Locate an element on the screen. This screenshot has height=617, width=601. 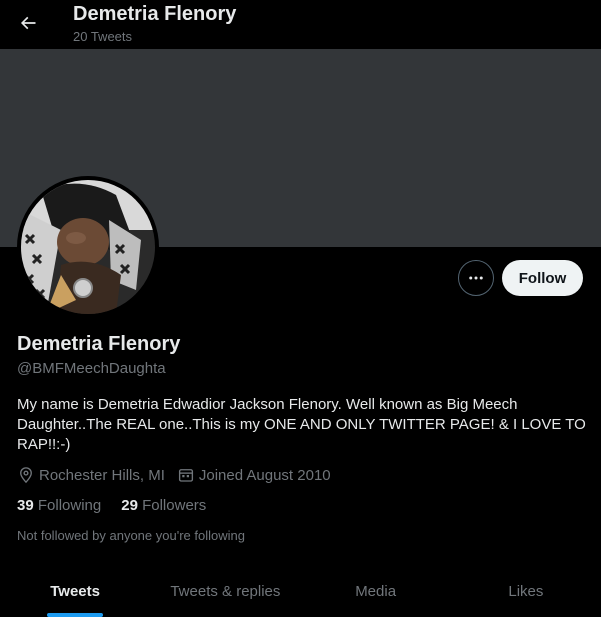
followers-link: 29 Followers is located at coordinates (163, 505).